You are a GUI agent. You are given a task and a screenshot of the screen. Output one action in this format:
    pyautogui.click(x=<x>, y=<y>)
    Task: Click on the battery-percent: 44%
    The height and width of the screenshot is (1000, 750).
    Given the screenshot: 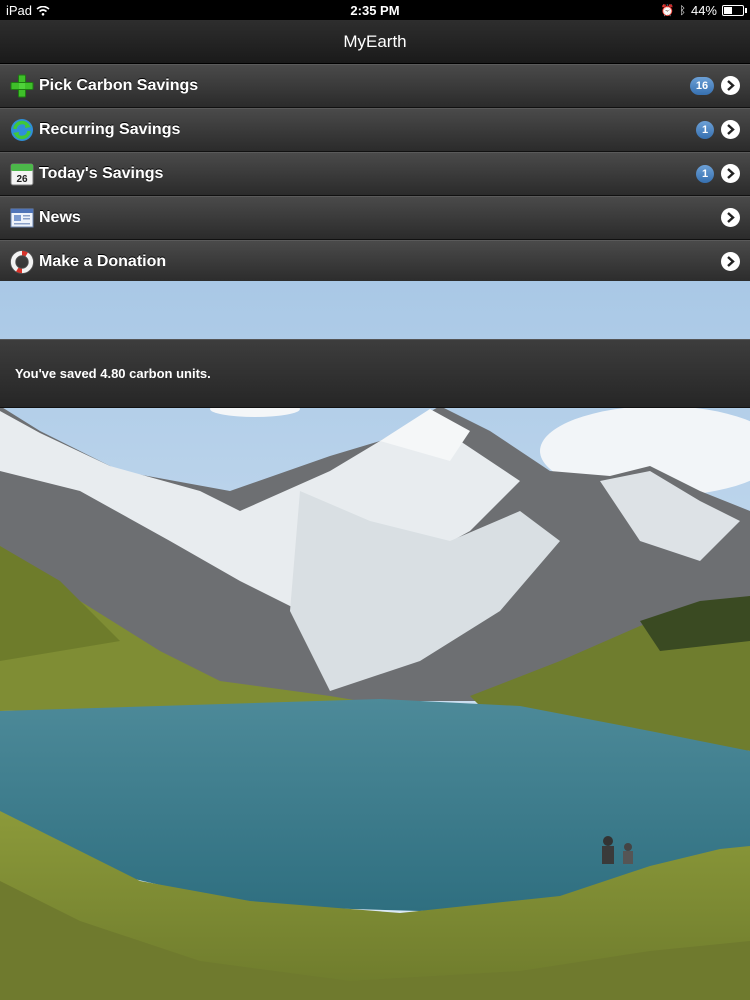 What is the action you would take?
    pyautogui.click(x=703, y=10)
    